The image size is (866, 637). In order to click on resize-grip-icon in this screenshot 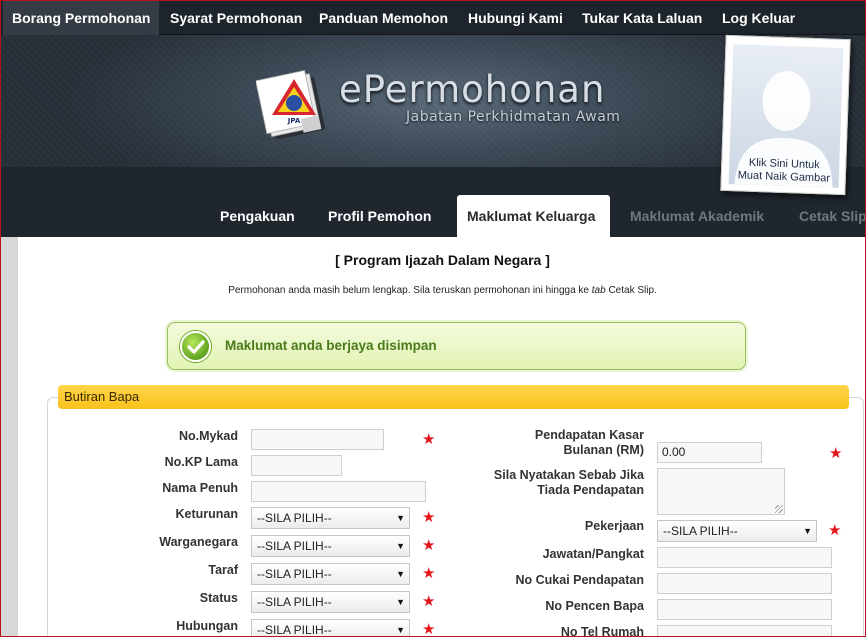, I will do `click(779, 509)`.